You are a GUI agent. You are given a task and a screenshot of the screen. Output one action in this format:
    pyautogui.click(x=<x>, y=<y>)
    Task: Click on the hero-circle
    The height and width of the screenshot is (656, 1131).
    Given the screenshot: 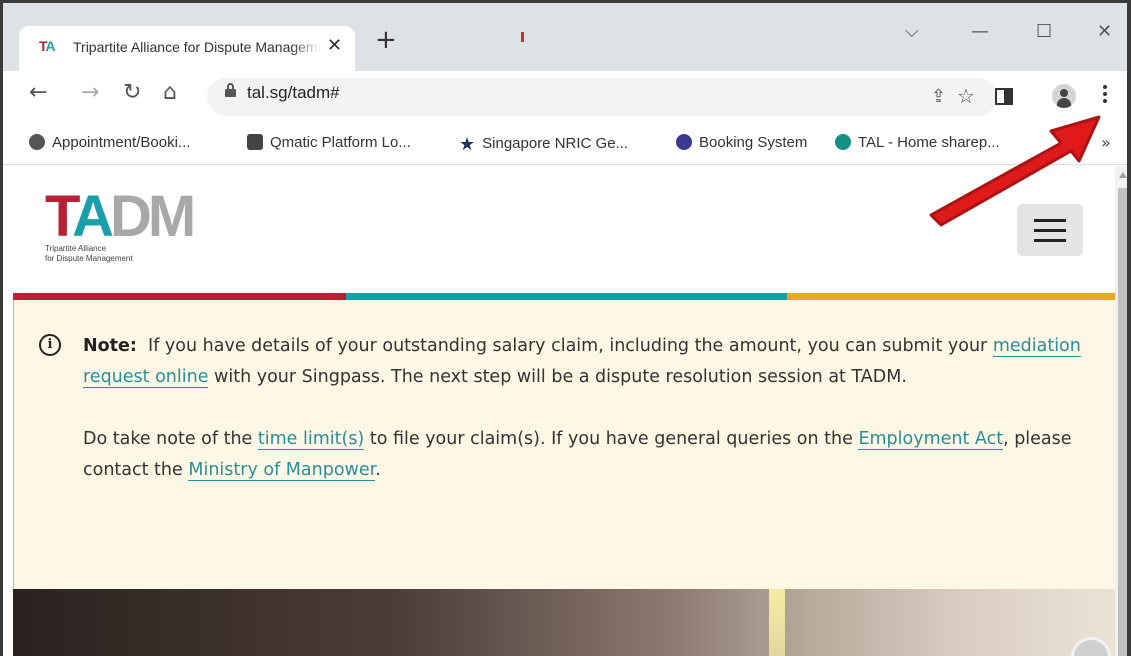 What is the action you would take?
    pyautogui.click(x=1091, y=646)
    